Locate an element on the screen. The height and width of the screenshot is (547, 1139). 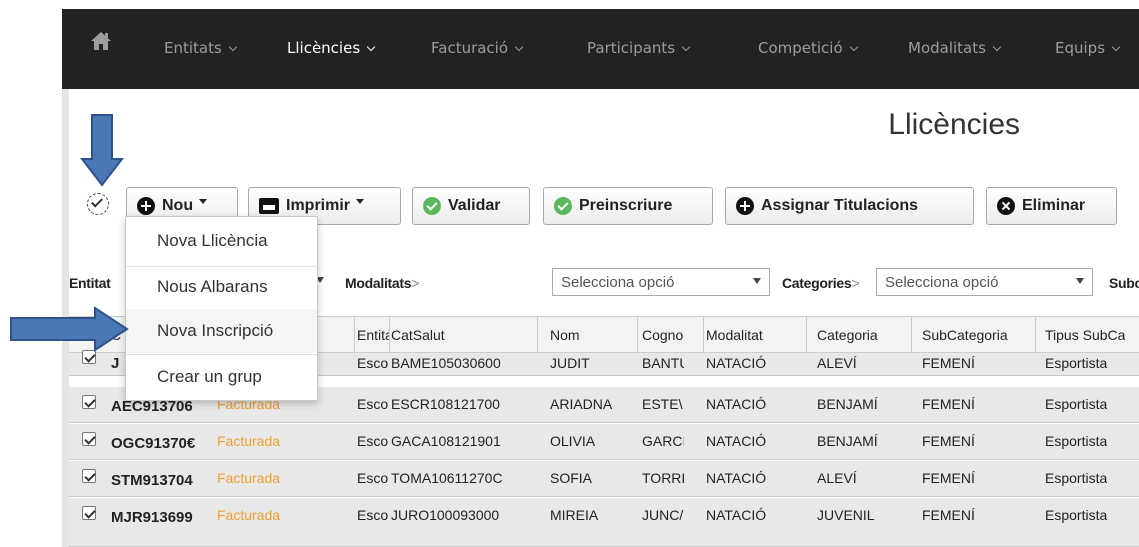
column-header-categoria: Categoria is located at coordinates (847, 335).